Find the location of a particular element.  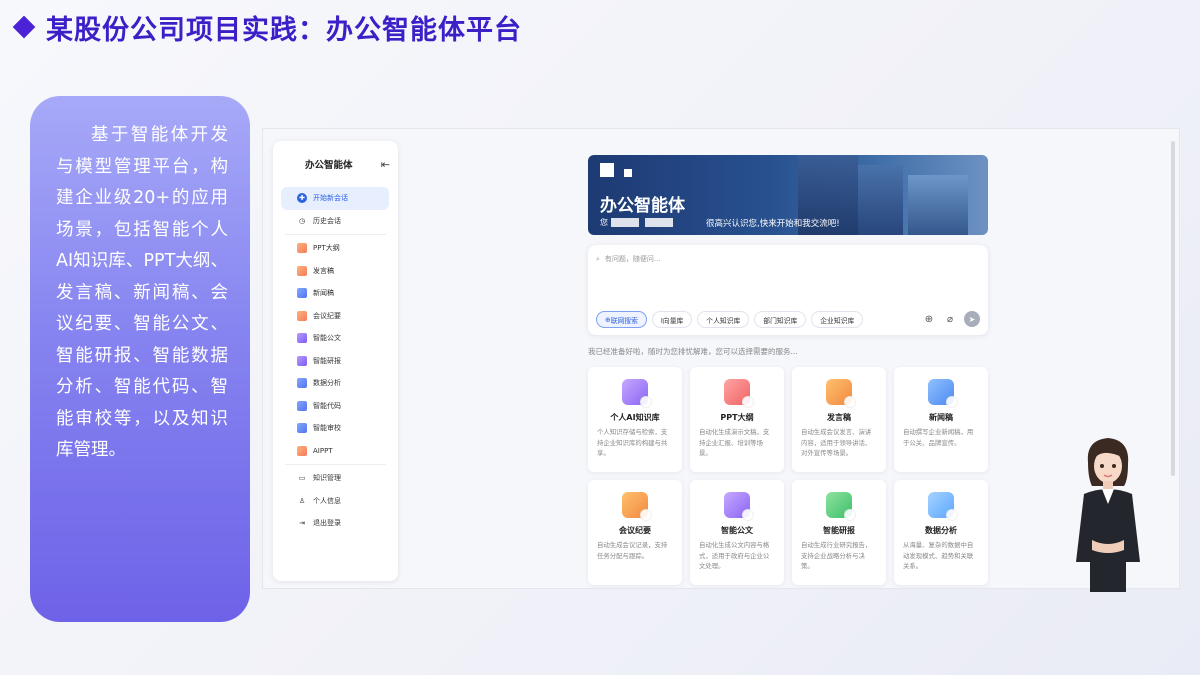

pill-label: 企业知识库 is located at coordinates (837, 320).